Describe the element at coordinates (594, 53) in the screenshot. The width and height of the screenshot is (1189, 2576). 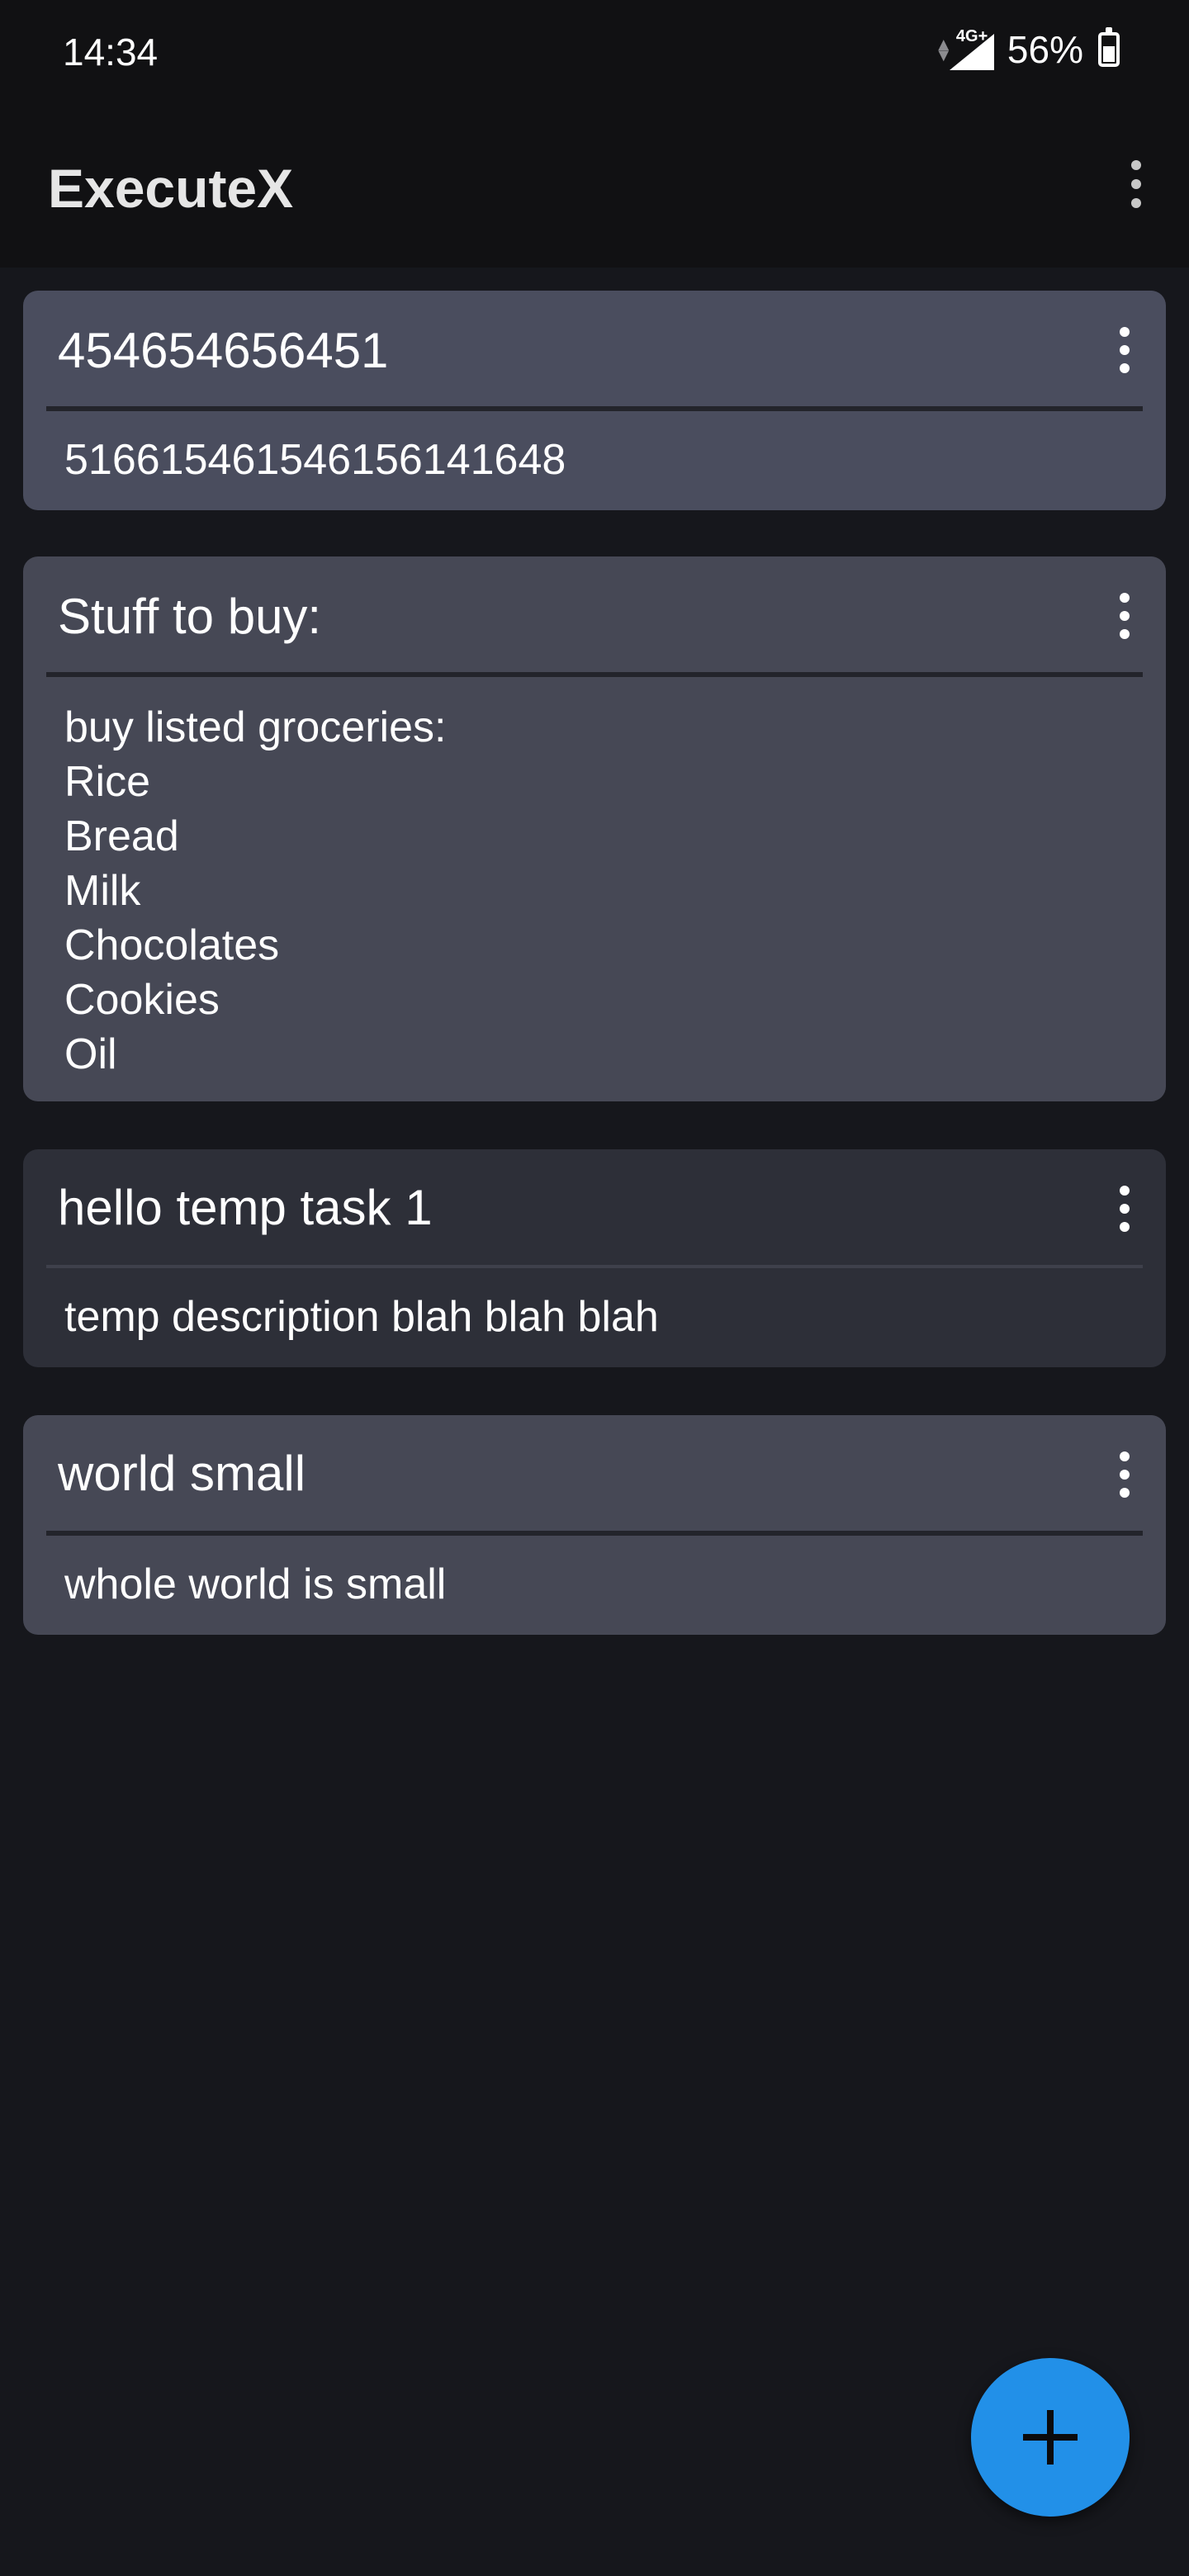
I see `status-bar: 14:34 ▲ ▼ 4G+ 56%` at that location.